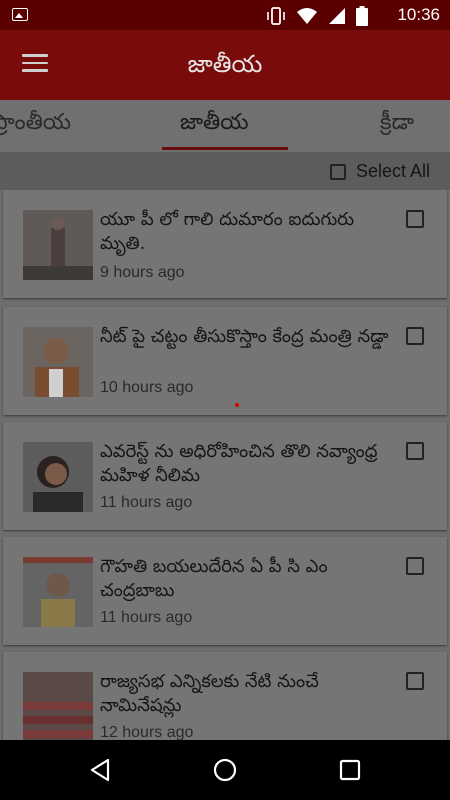 The image size is (450, 800). Describe the element at coordinates (225, 15) in the screenshot. I see `status-bar: 10:36` at that location.